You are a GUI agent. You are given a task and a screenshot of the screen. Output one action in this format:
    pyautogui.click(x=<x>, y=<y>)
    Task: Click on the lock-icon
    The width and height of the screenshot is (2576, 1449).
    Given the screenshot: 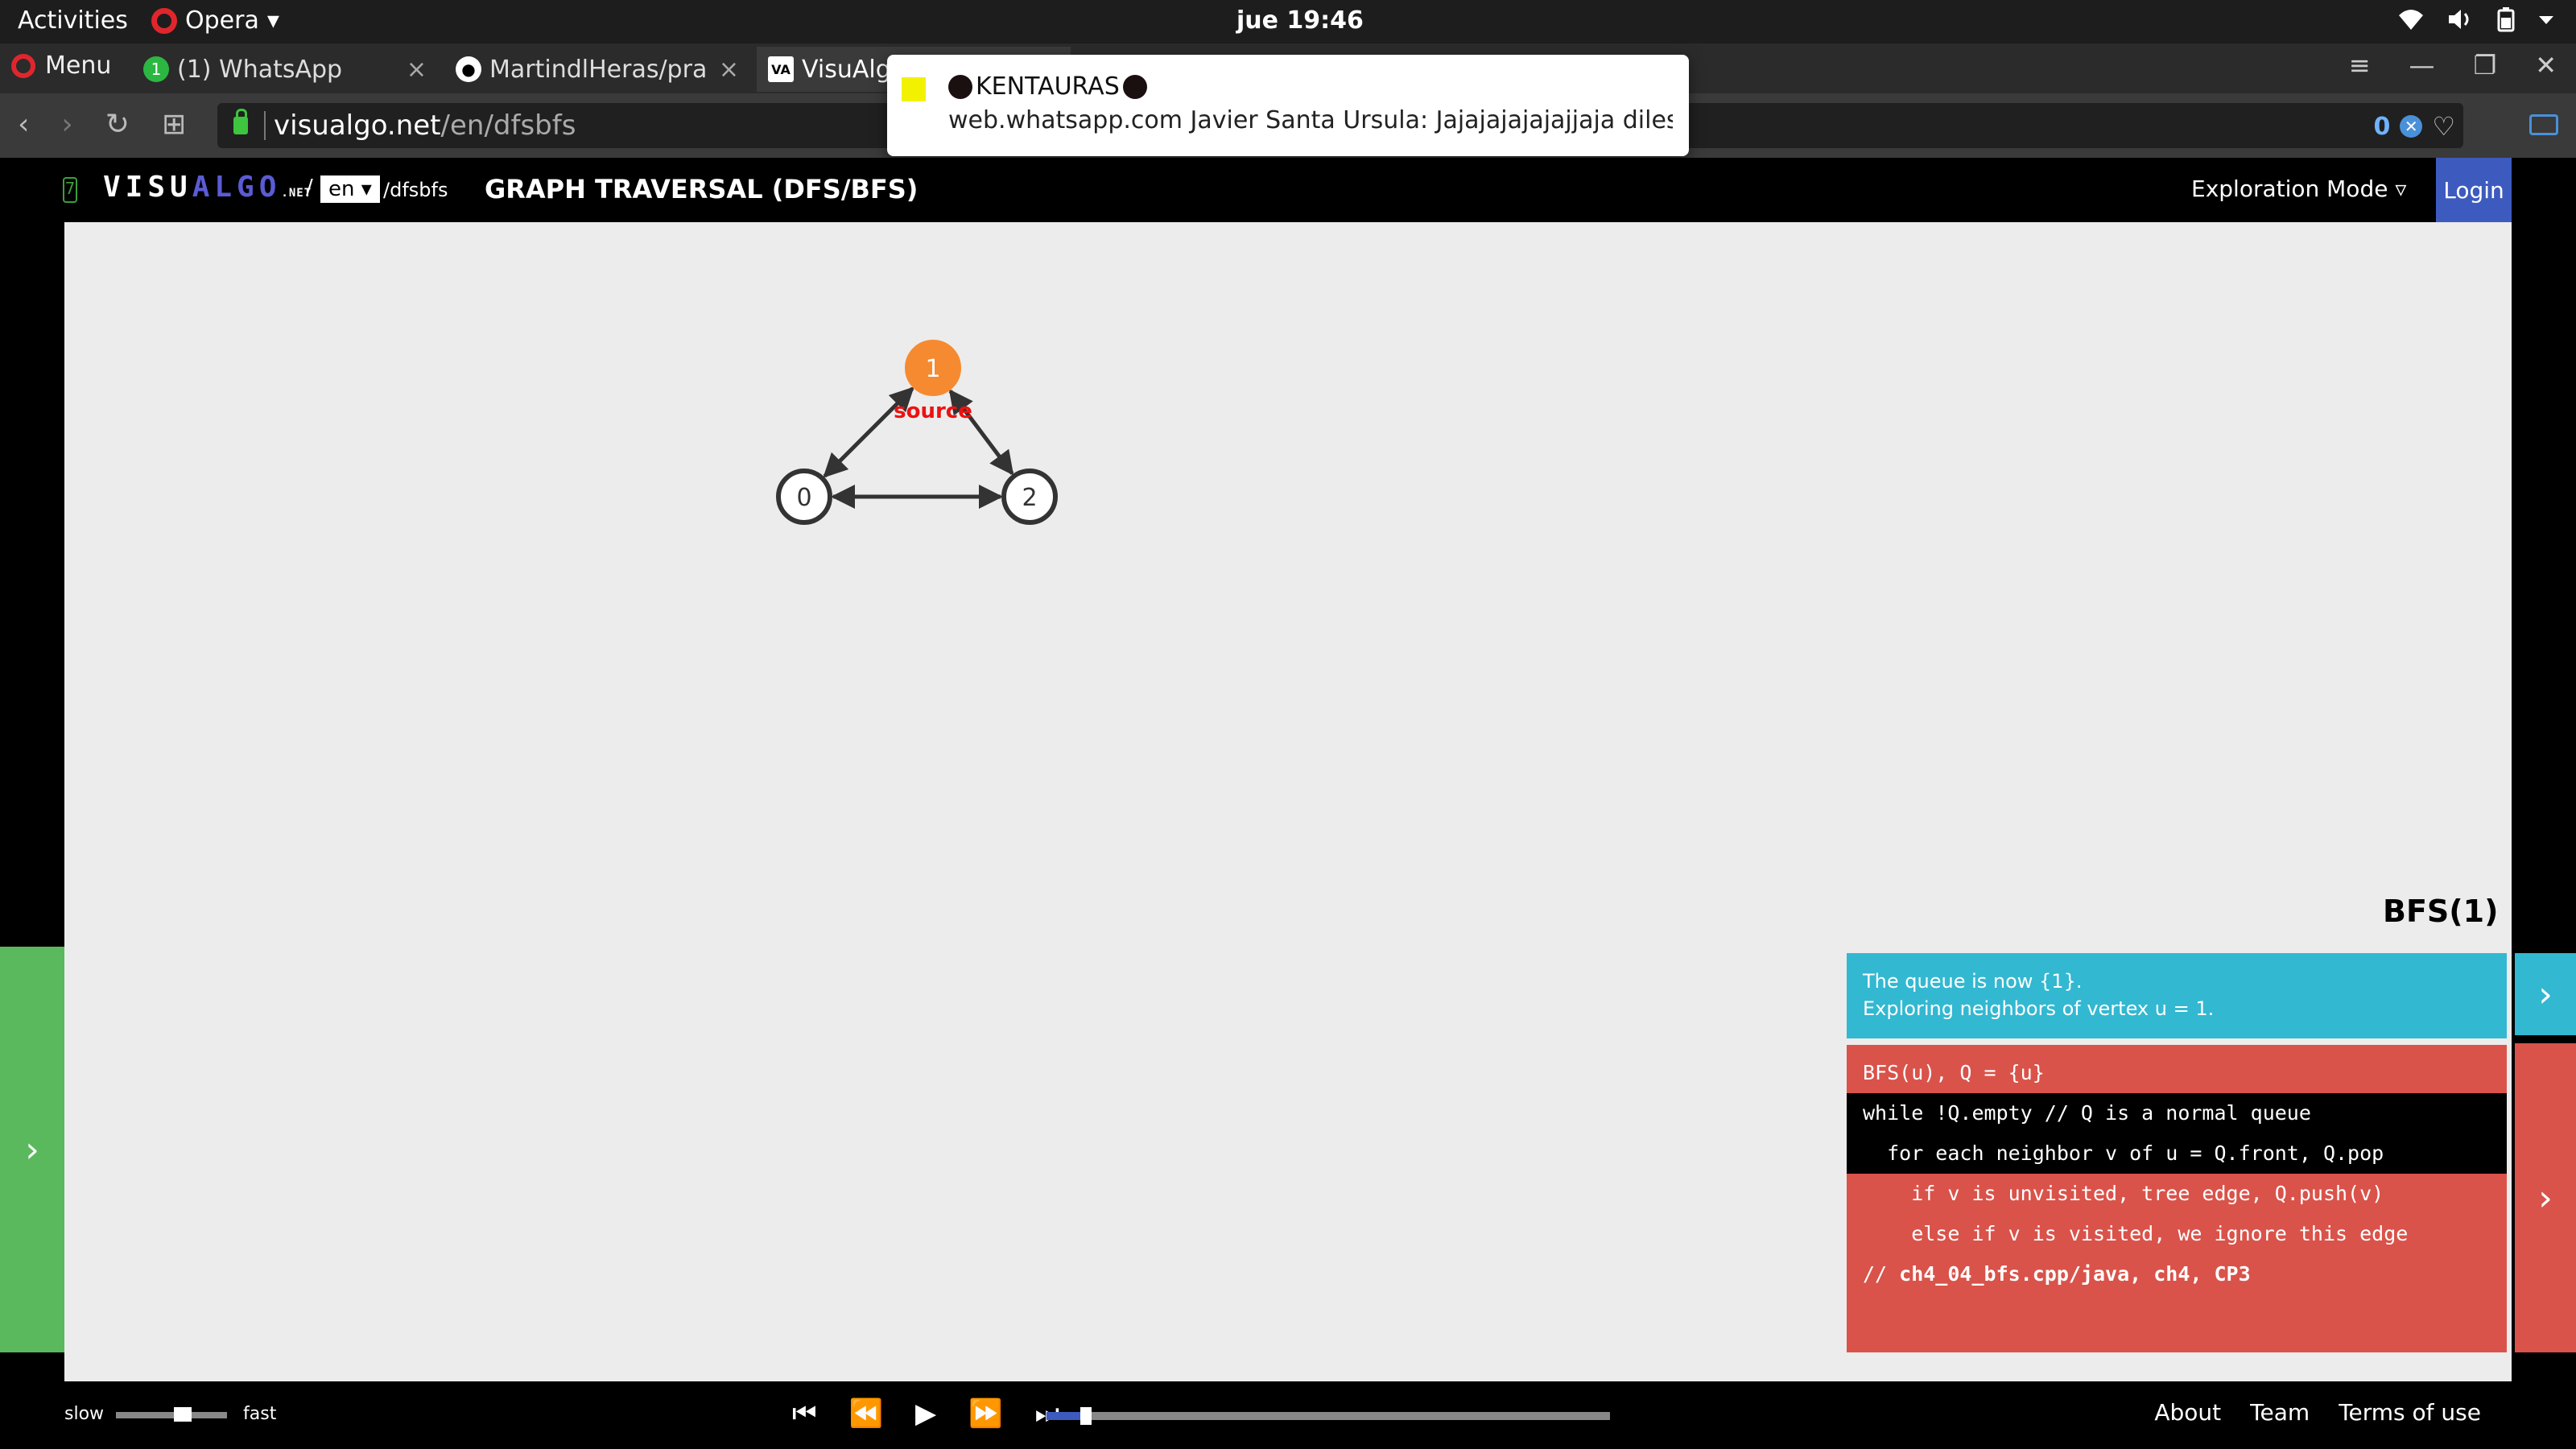 What is the action you would take?
    pyautogui.click(x=240, y=121)
    